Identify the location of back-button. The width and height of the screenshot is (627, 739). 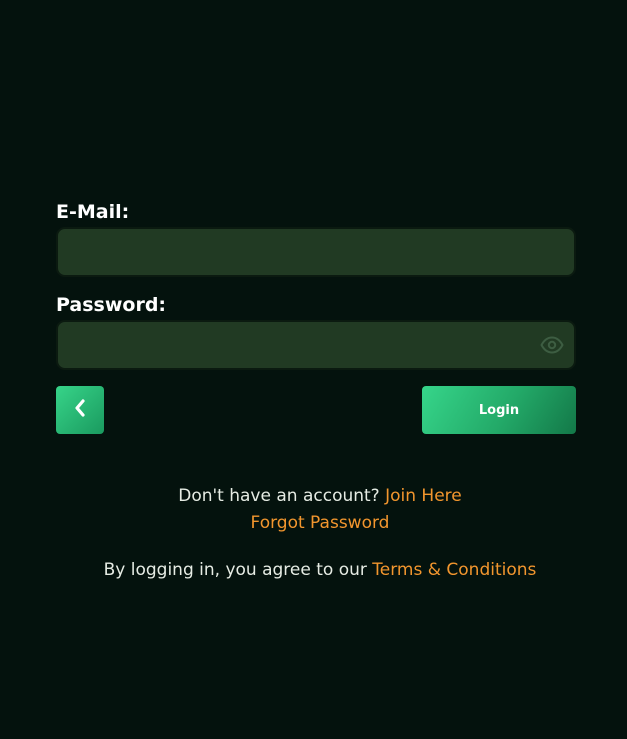
(80, 410).